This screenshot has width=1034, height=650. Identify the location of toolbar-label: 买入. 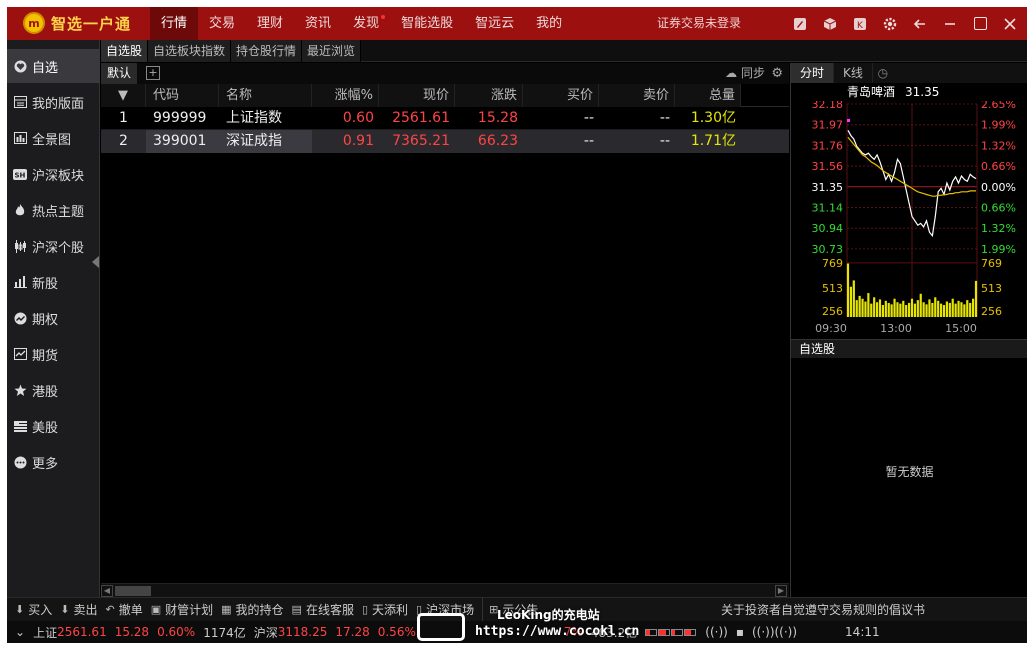
(40, 609).